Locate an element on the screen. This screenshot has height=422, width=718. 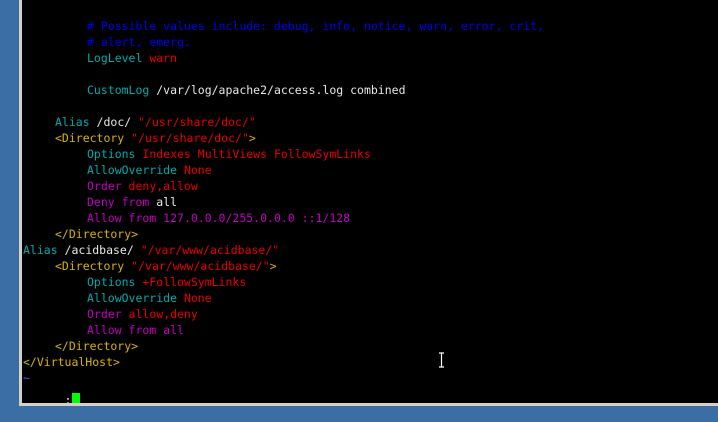
config-line: LogLevel warn is located at coordinates (132, 58).